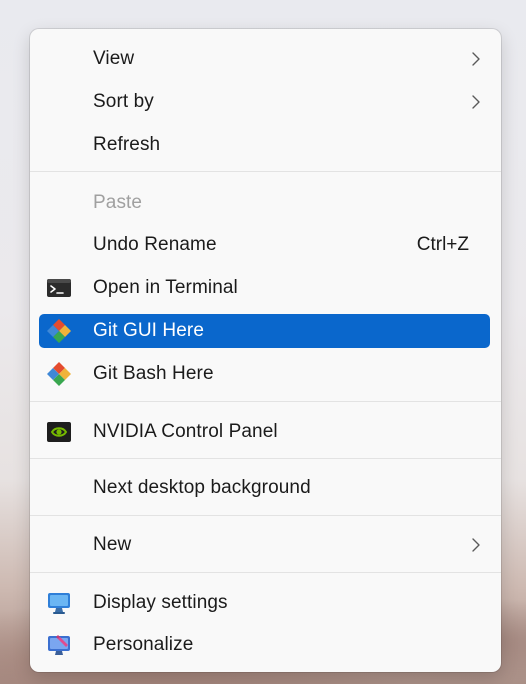 The height and width of the screenshot is (684, 526). What do you see at coordinates (264, 203) in the screenshot?
I see `menu-item-paste: Paste` at bounding box center [264, 203].